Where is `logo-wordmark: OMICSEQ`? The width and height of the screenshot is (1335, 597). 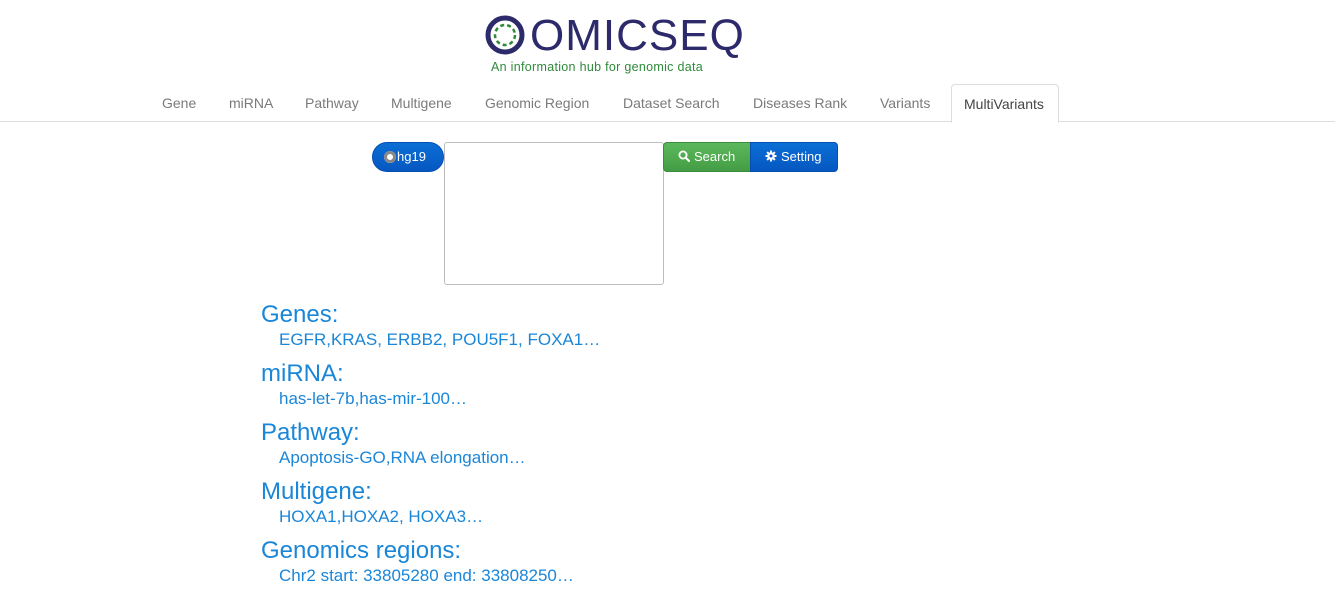 logo-wordmark: OMICSEQ is located at coordinates (637, 35).